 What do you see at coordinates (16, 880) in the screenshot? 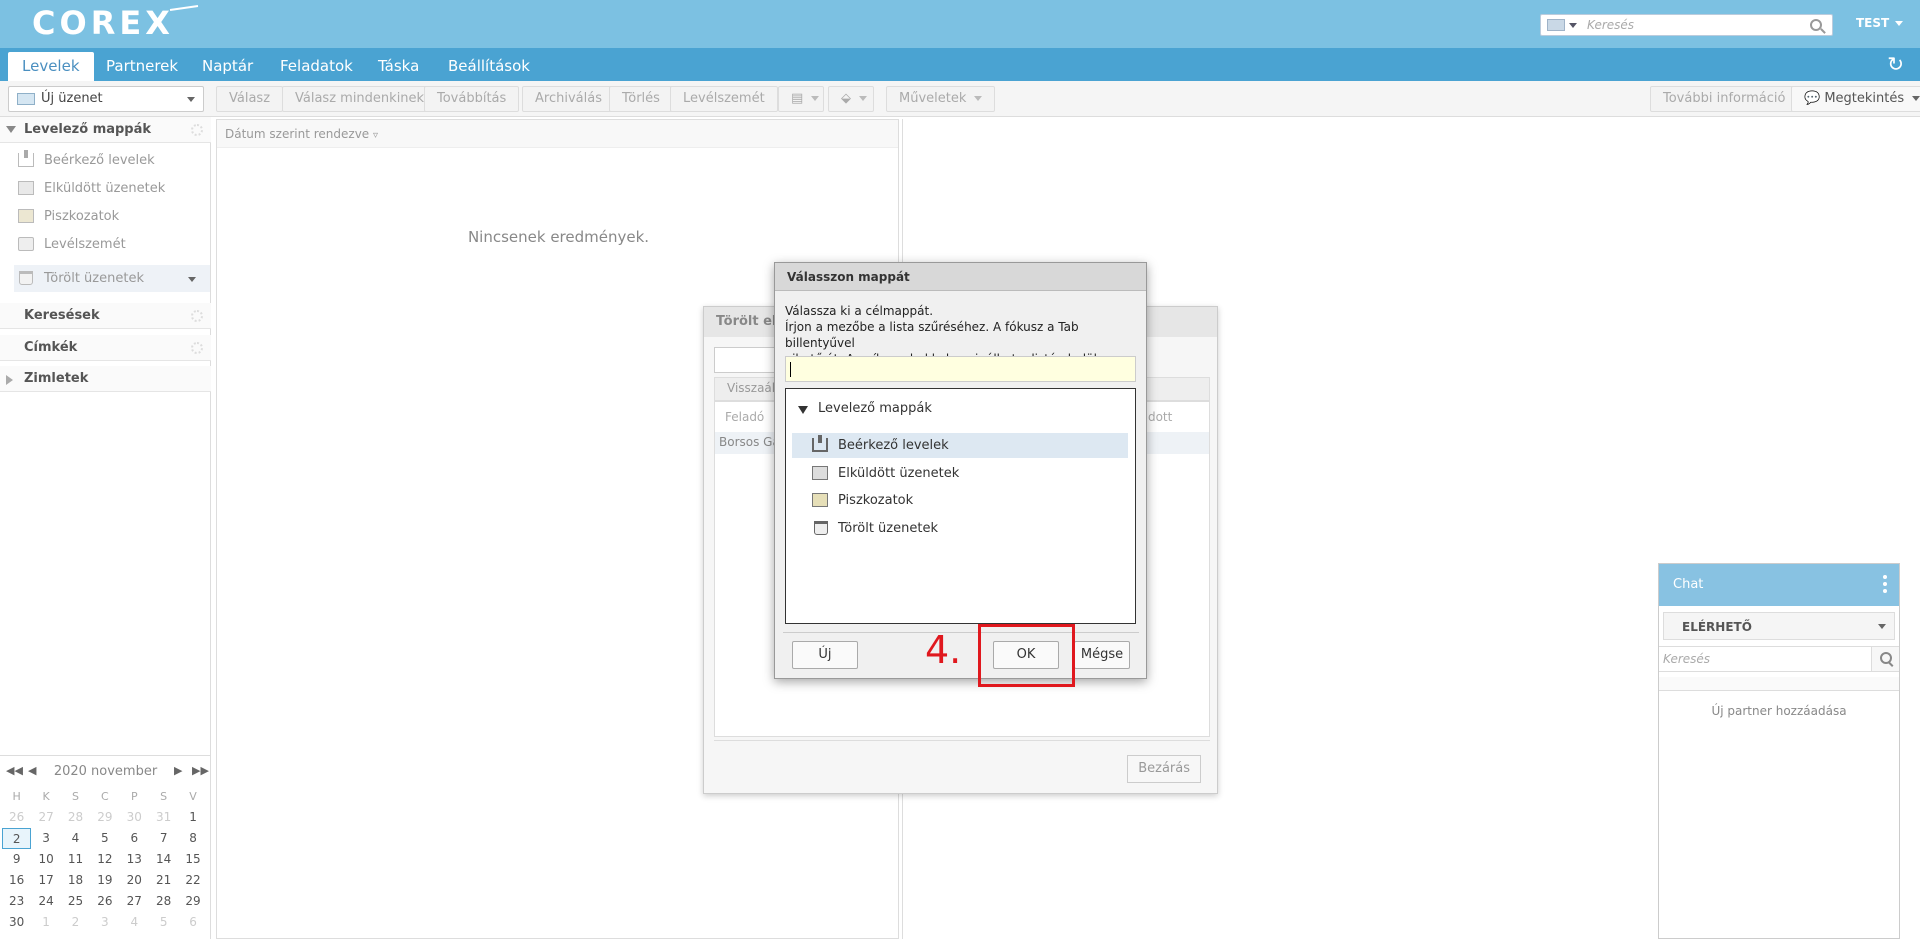
I see `calendar-day: 16` at bounding box center [16, 880].